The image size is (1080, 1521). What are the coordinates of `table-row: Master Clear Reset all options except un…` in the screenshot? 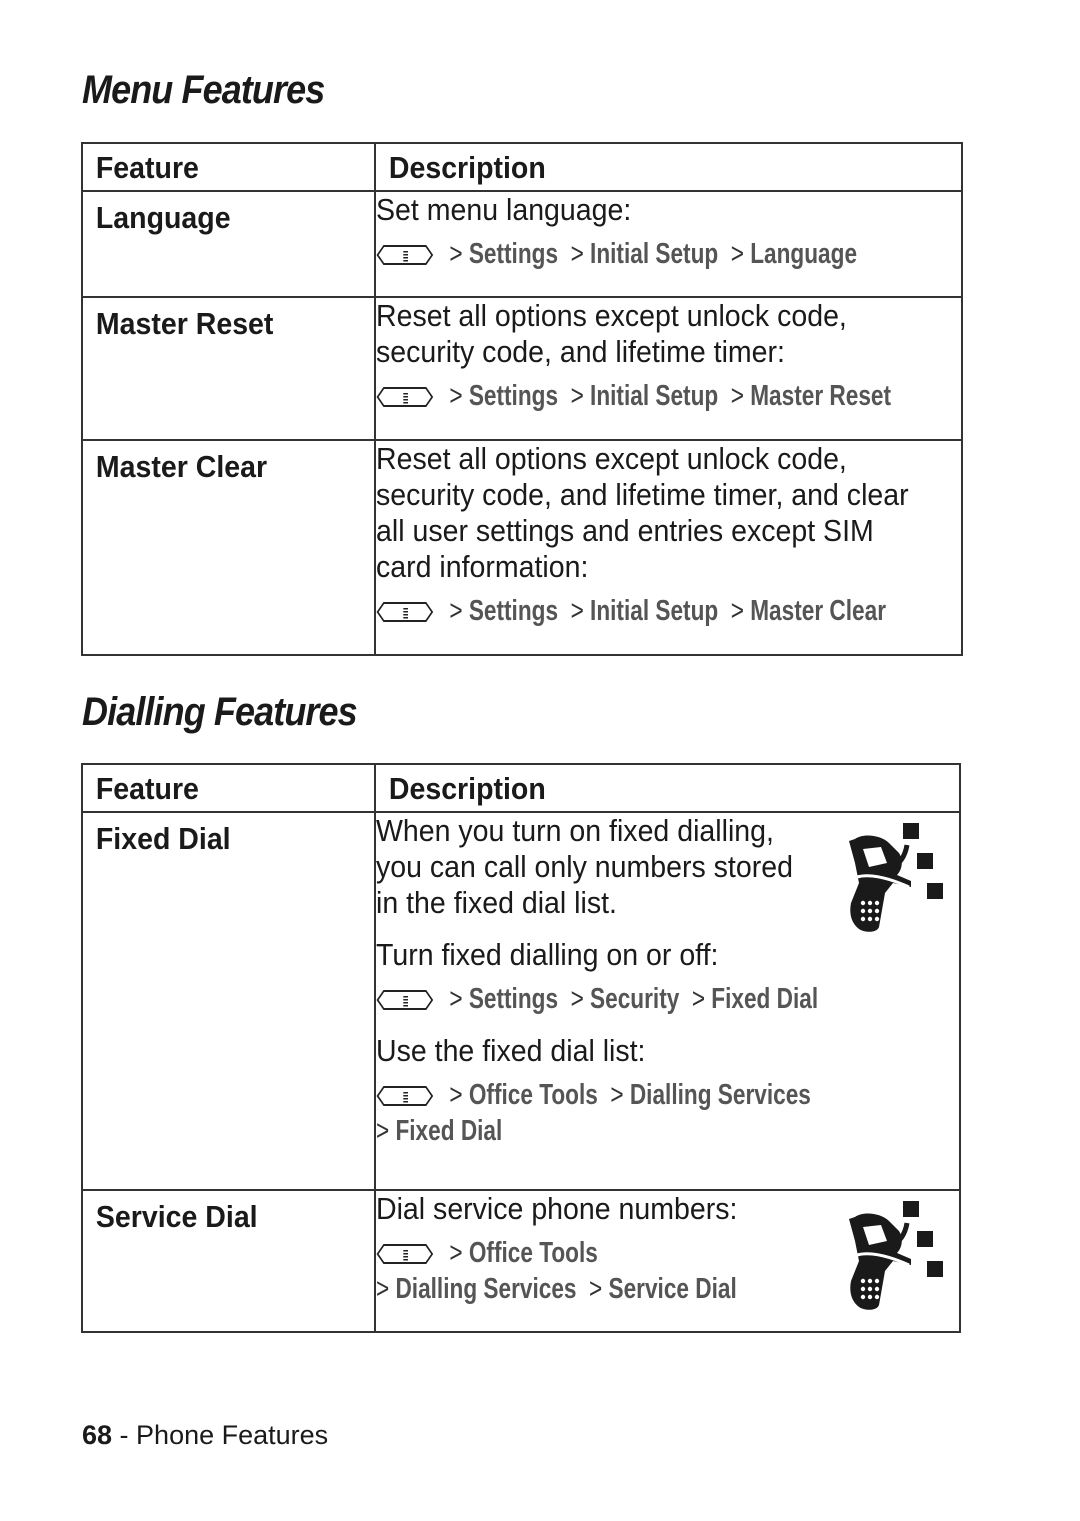 It's located at (522, 547).